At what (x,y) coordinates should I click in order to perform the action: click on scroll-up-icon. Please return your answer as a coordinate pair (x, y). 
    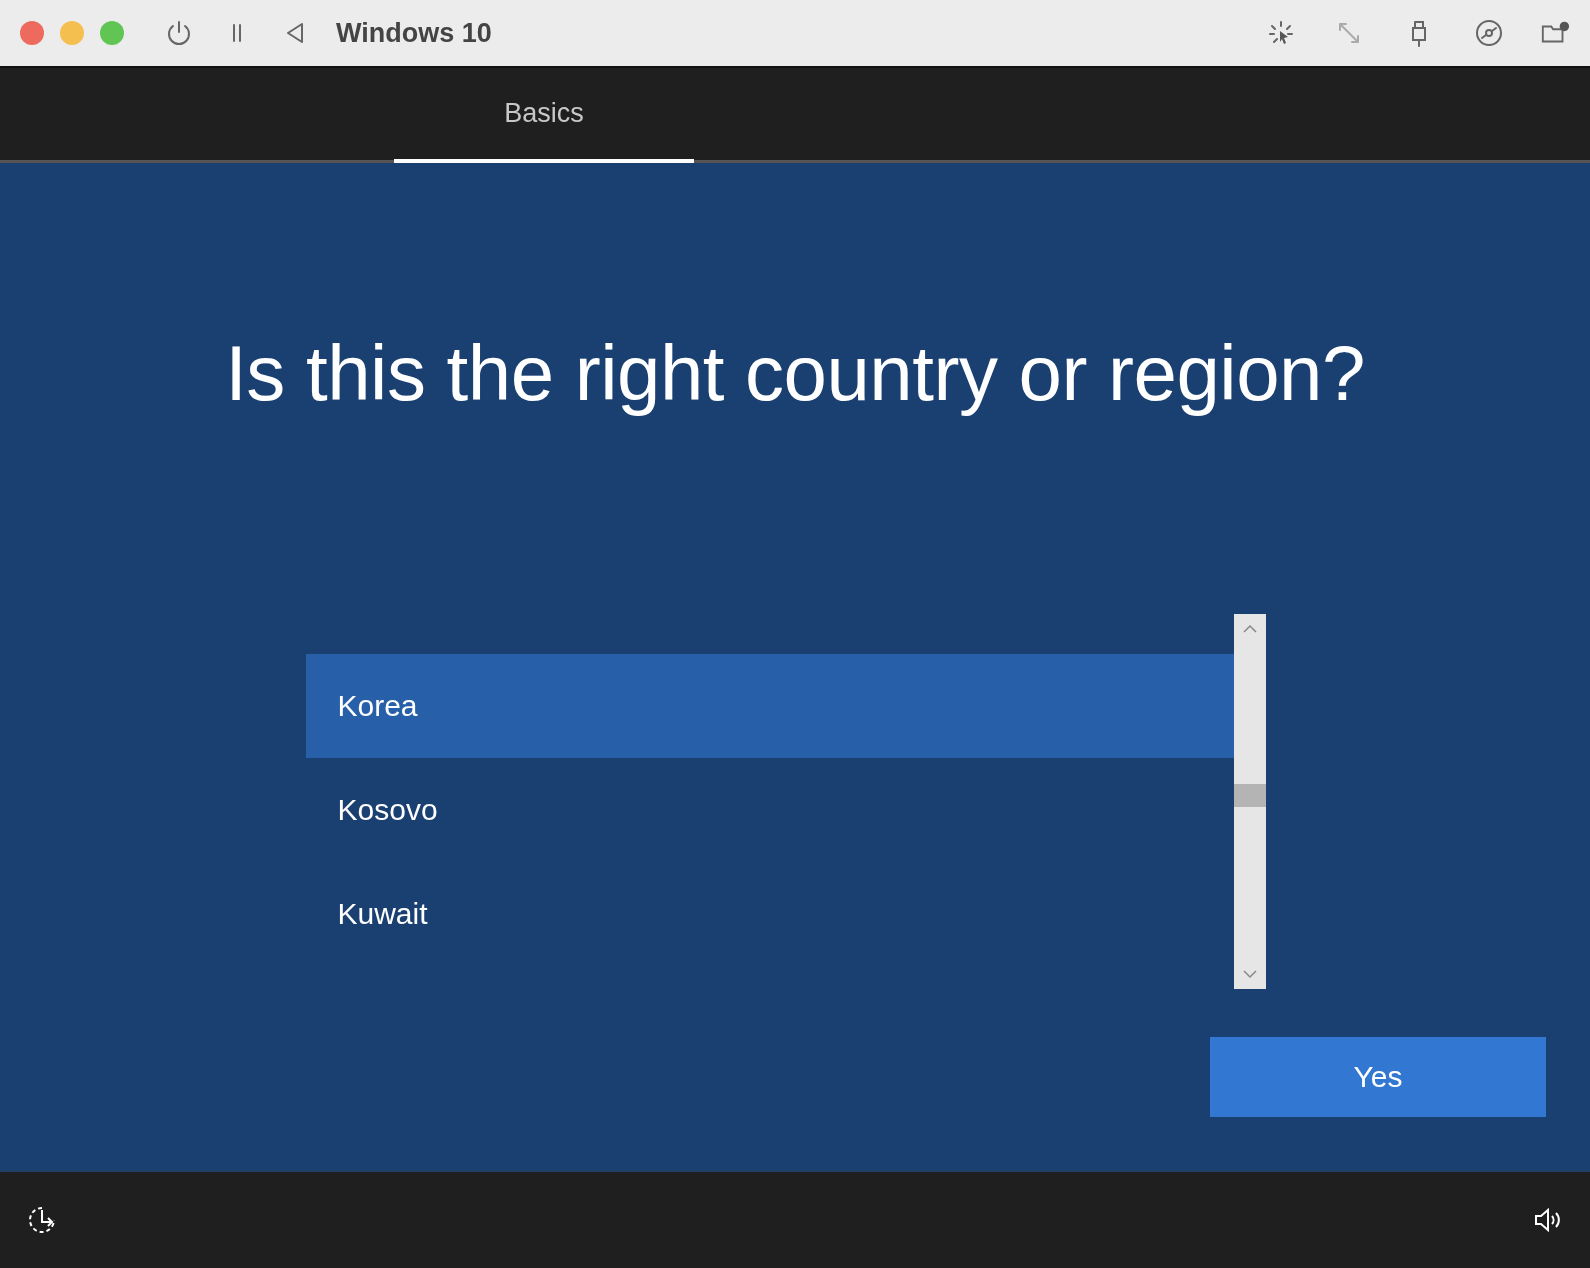
    Looking at the image, I should click on (1249, 629).